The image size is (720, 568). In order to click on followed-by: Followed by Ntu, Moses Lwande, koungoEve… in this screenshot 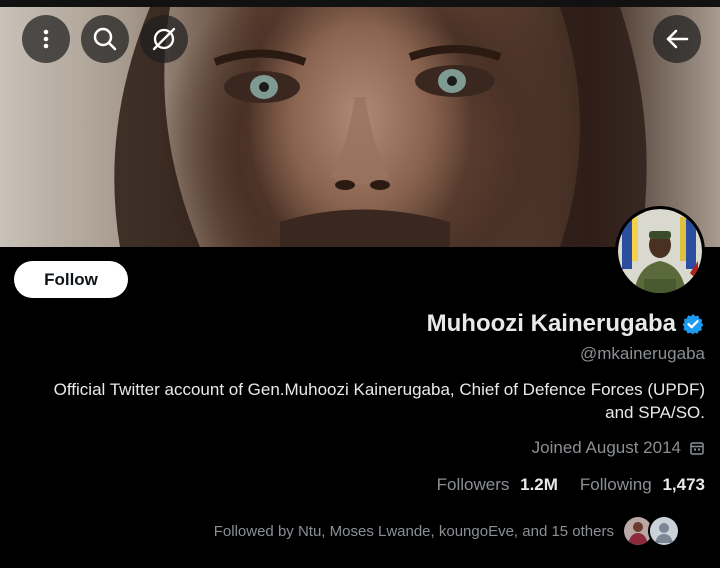, I will do `click(447, 531)`.